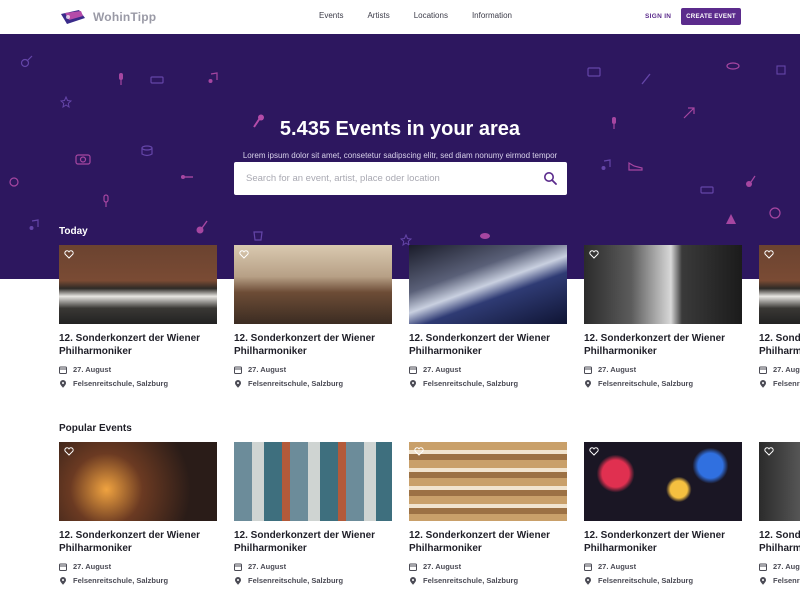  Describe the element at coordinates (258, 236) in the screenshot. I see `doodle-cup-icon` at that location.